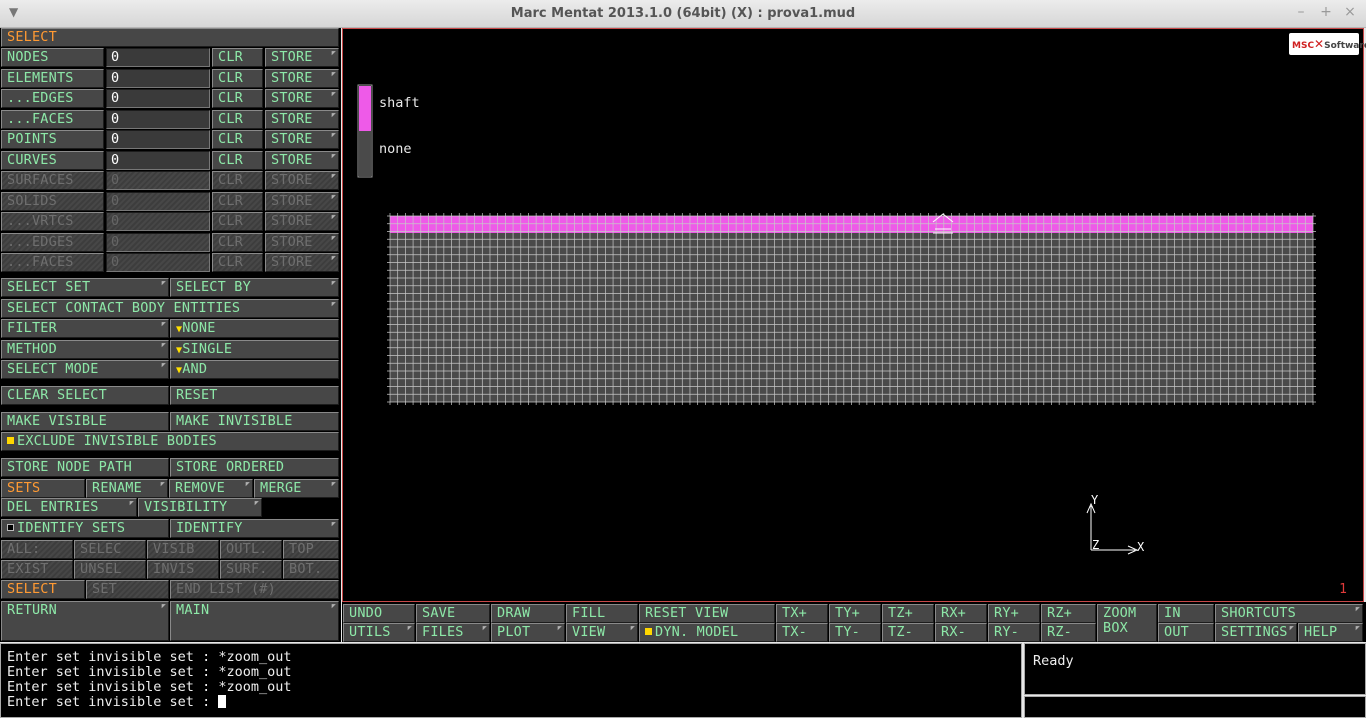 The image size is (1366, 718). What do you see at coordinates (707, 613) in the screenshot?
I see `reset-view-button: RESET VIEW` at bounding box center [707, 613].